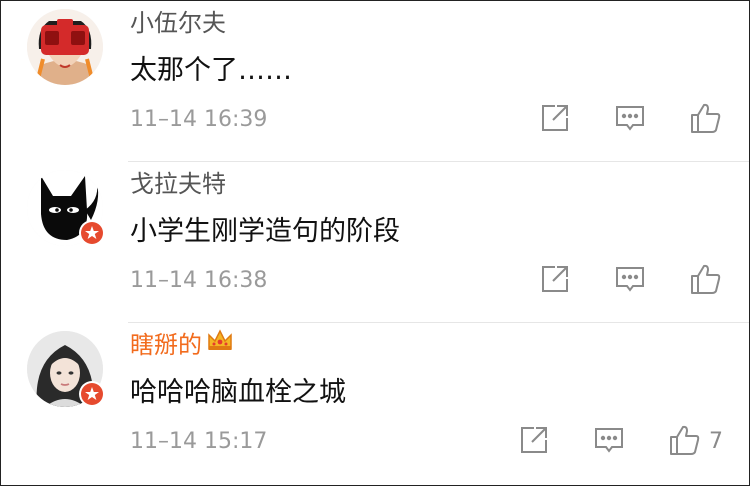  I want to click on timestamp: 11–14 15:17, so click(199, 441).